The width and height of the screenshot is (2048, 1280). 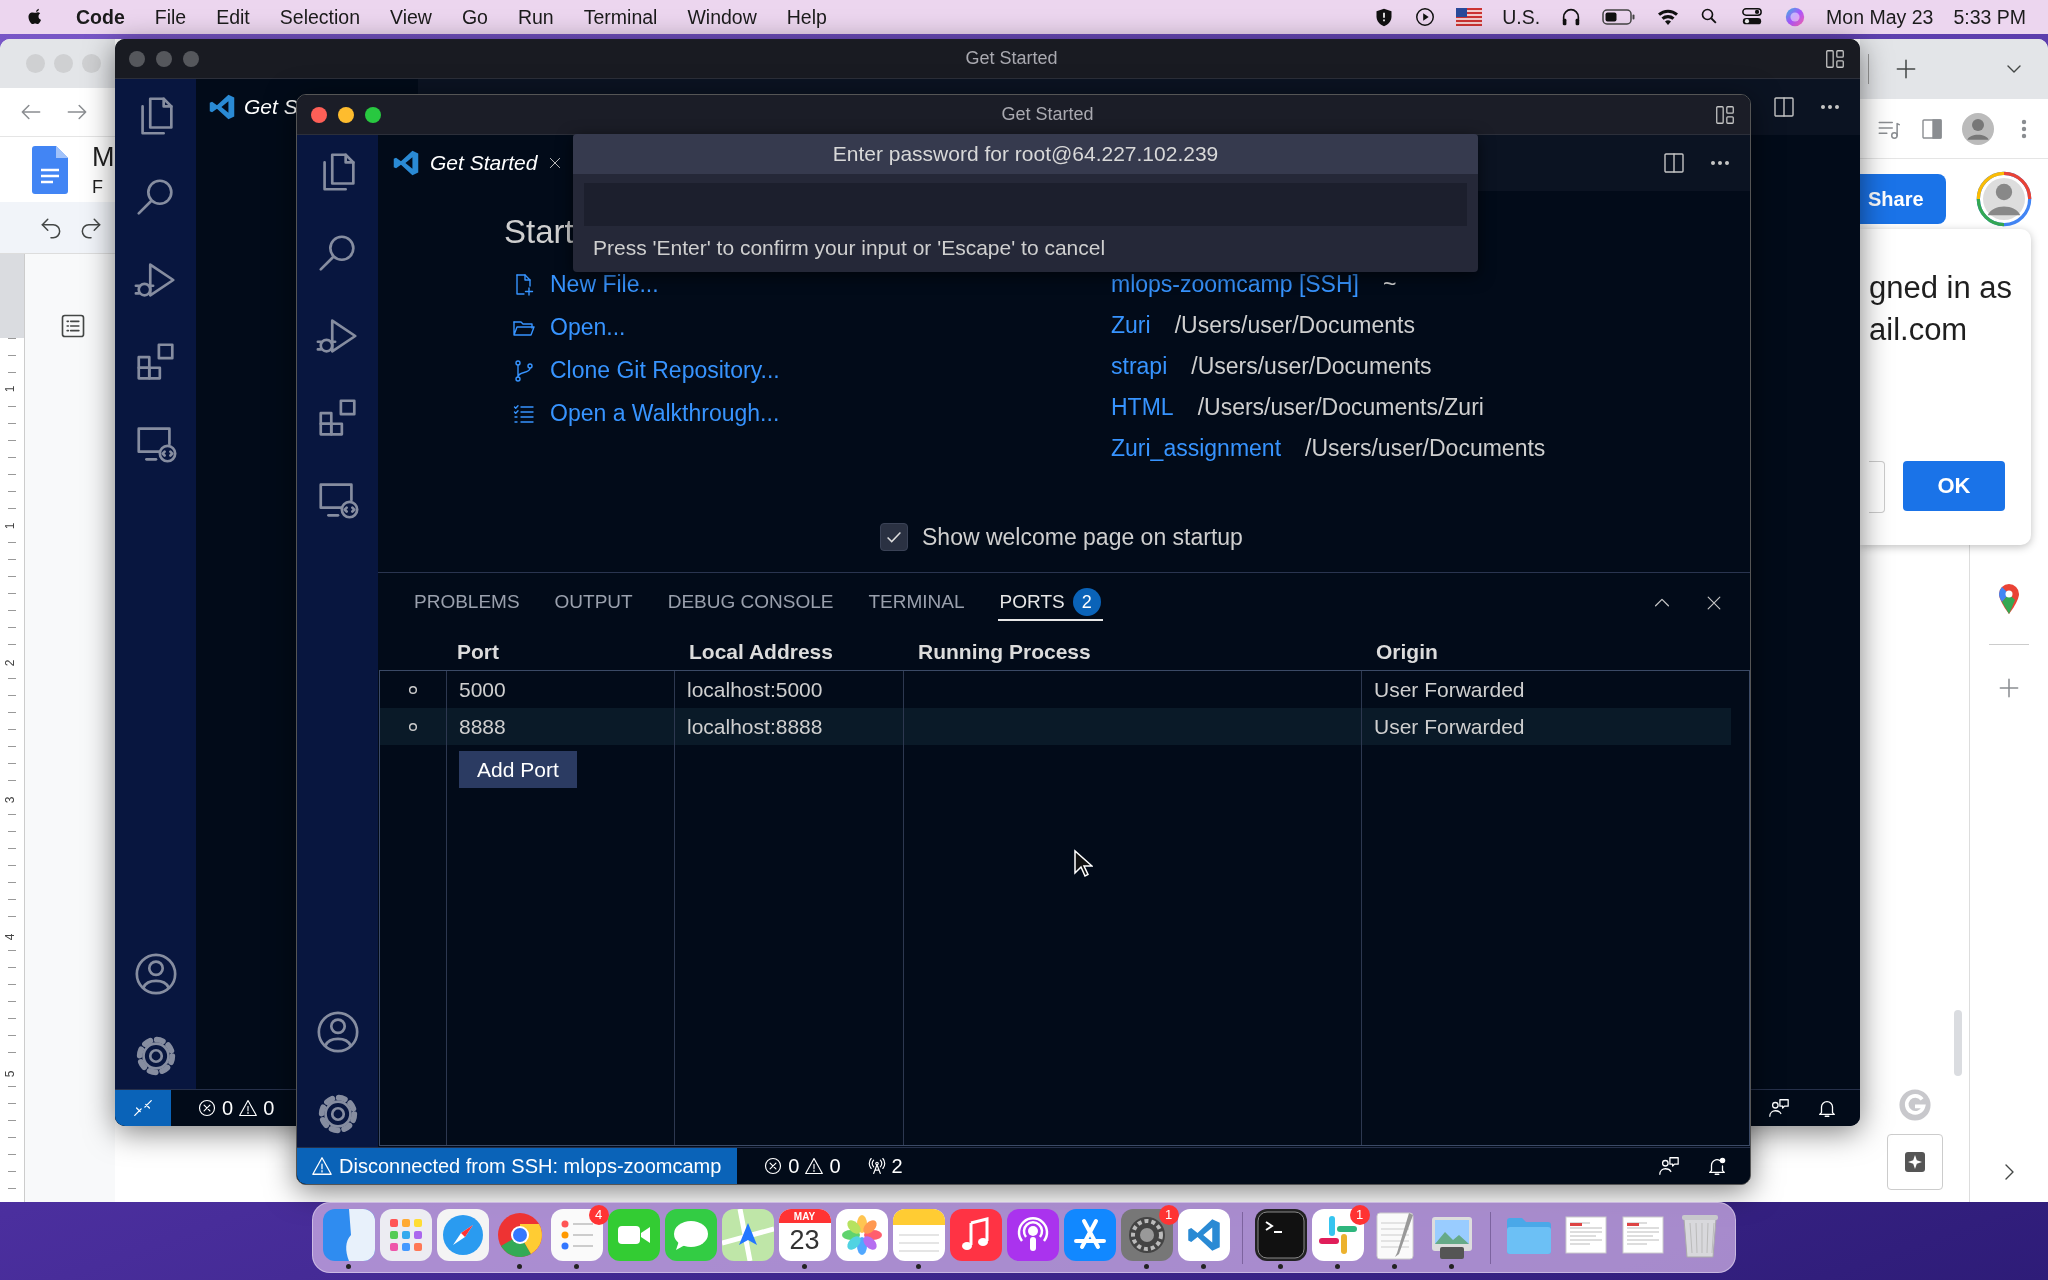 What do you see at coordinates (1280, 1234) in the screenshot?
I see `terminal-icon` at bounding box center [1280, 1234].